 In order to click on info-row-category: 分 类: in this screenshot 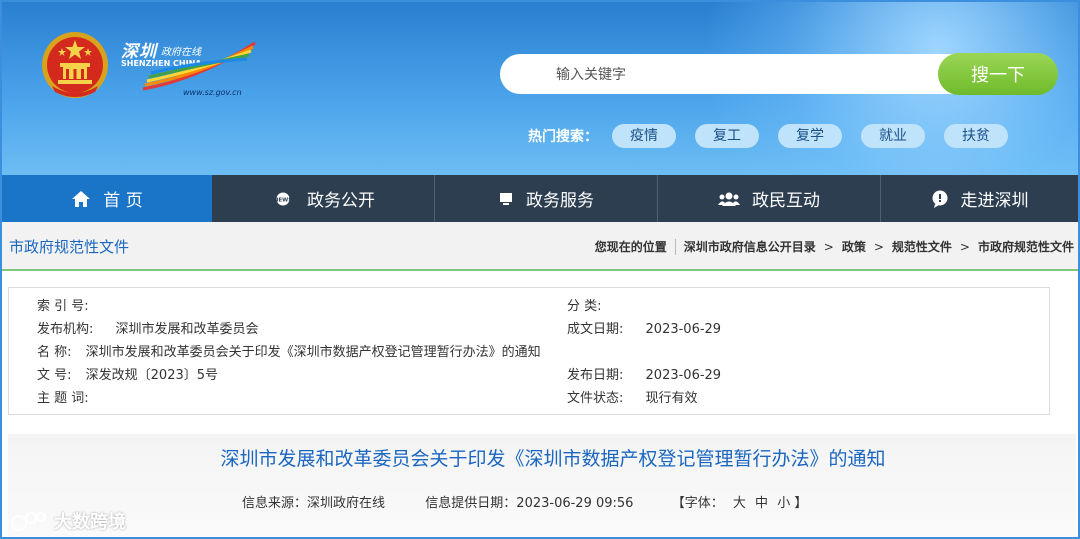, I will do `click(584, 307)`.